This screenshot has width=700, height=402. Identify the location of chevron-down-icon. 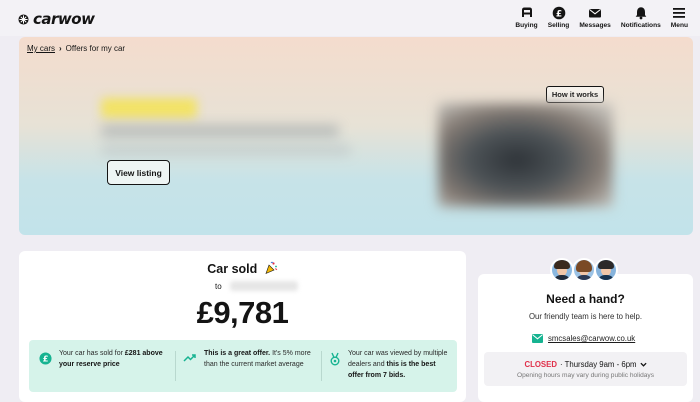
(643, 364).